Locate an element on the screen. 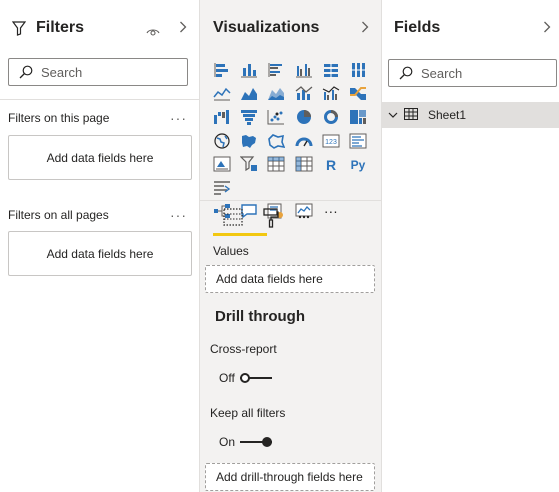 The image size is (559, 492). line-and-stacked-column-chart-icon is located at coordinates (303, 93).